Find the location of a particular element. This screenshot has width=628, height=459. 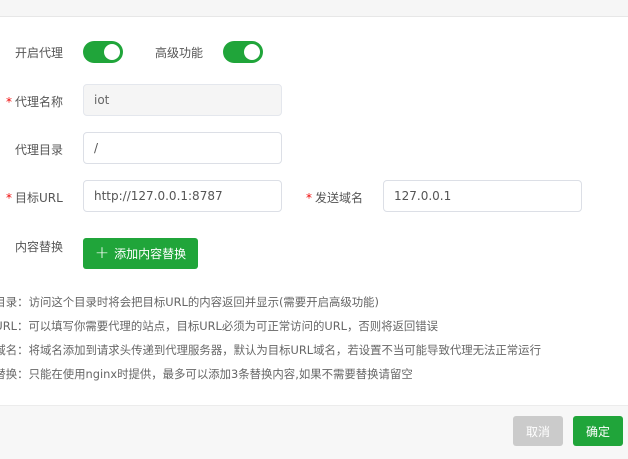

send-domain-label: * 发送域名 is located at coordinates (334, 197).